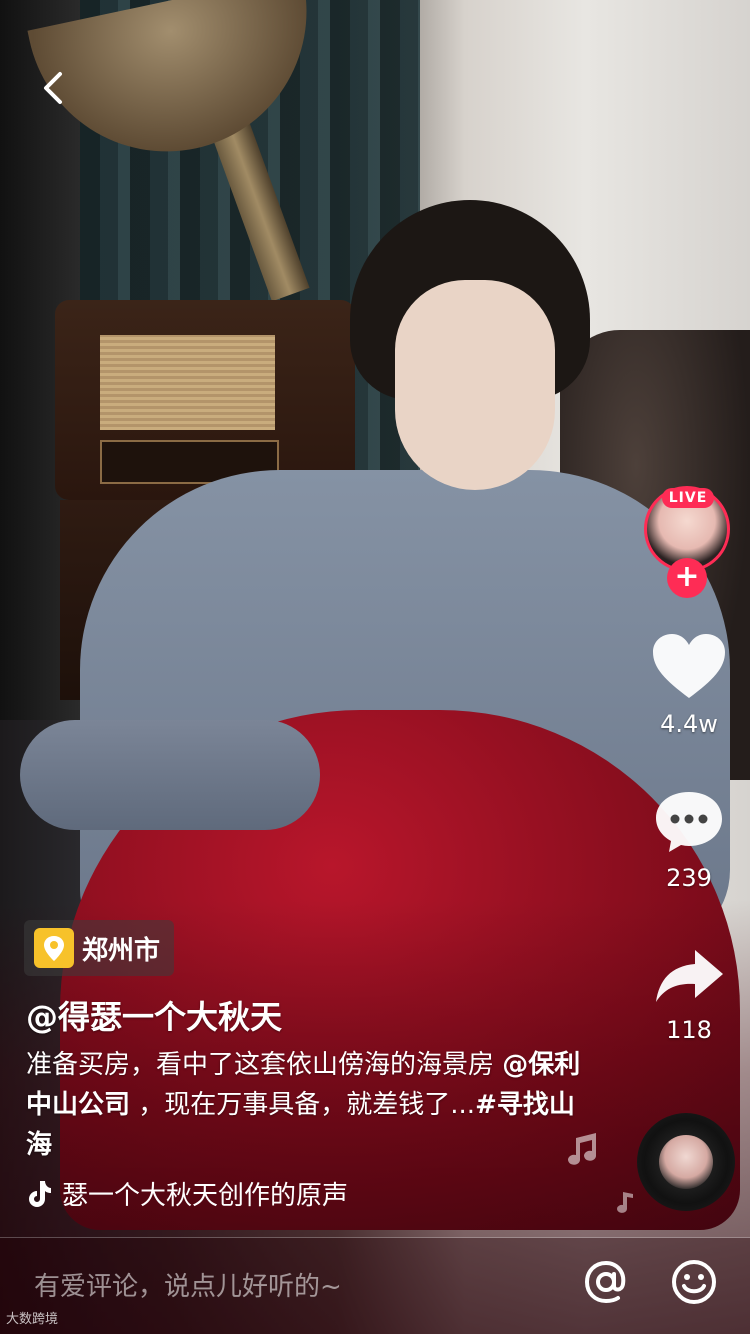 The height and width of the screenshot is (1334, 750). I want to click on location-tag: 郑州市, so click(99, 948).